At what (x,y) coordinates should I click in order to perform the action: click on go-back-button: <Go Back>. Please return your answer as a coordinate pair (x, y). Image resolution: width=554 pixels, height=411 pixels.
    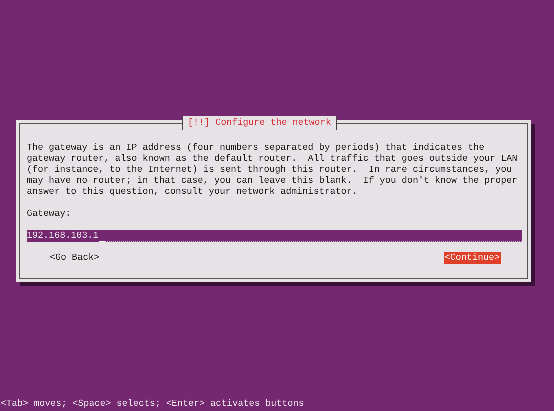
    Looking at the image, I should click on (75, 258).